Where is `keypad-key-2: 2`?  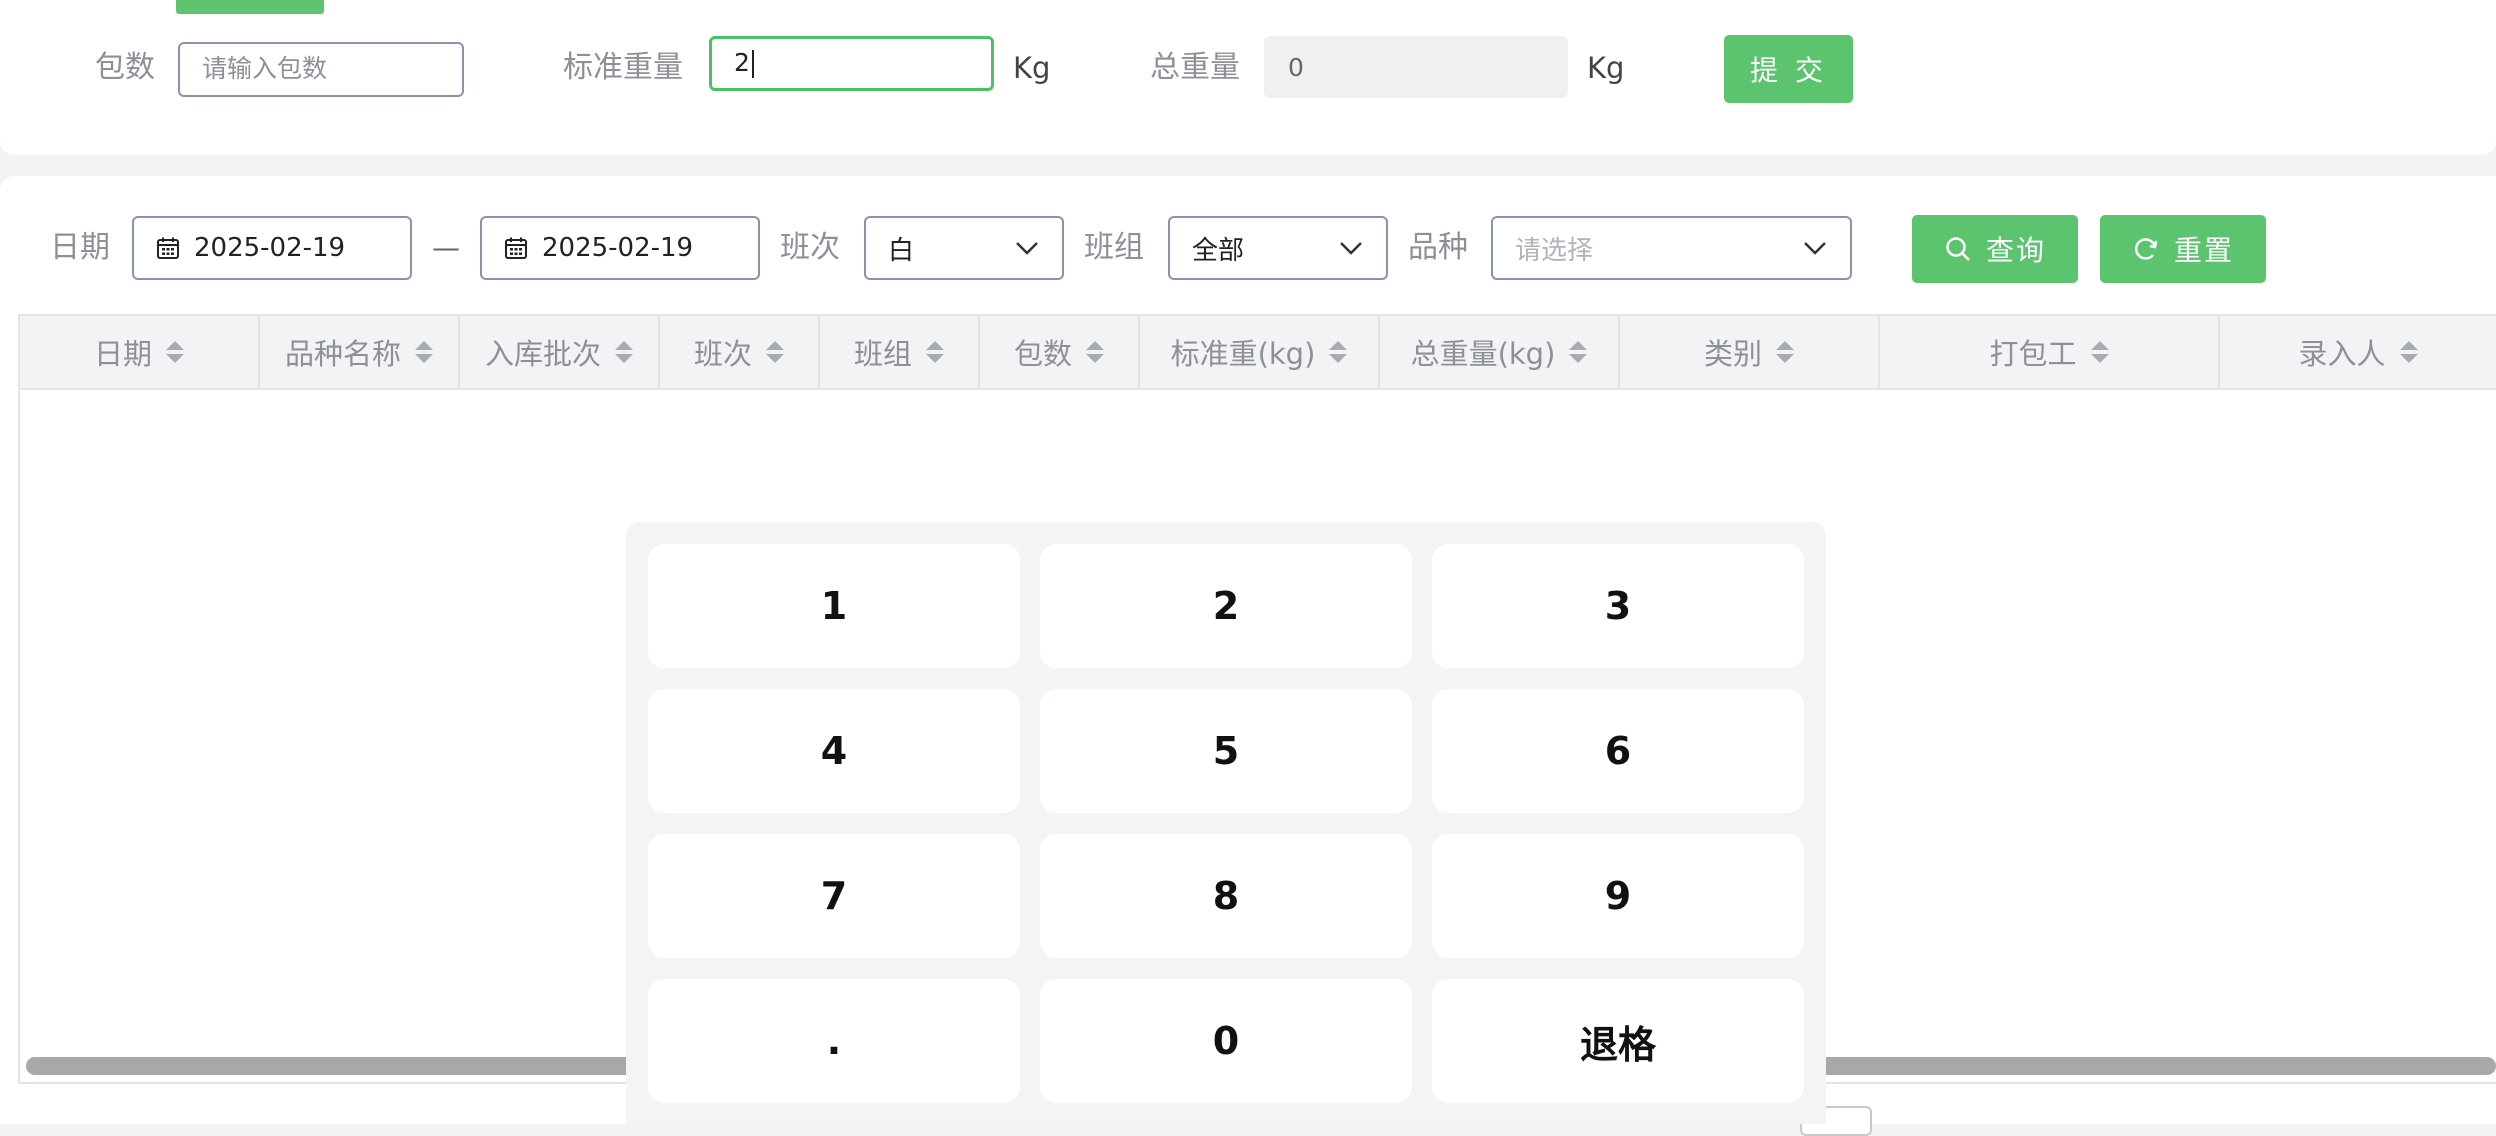
keypad-key-2: 2 is located at coordinates (1226, 606).